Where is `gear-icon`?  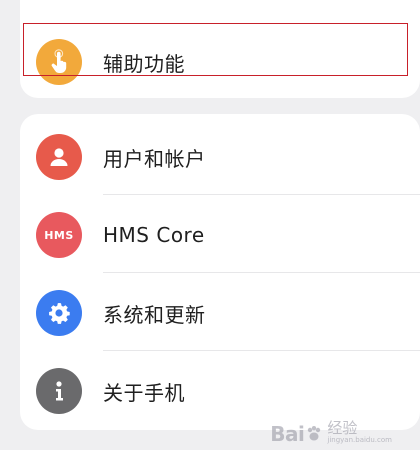
gear-icon is located at coordinates (59, 313).